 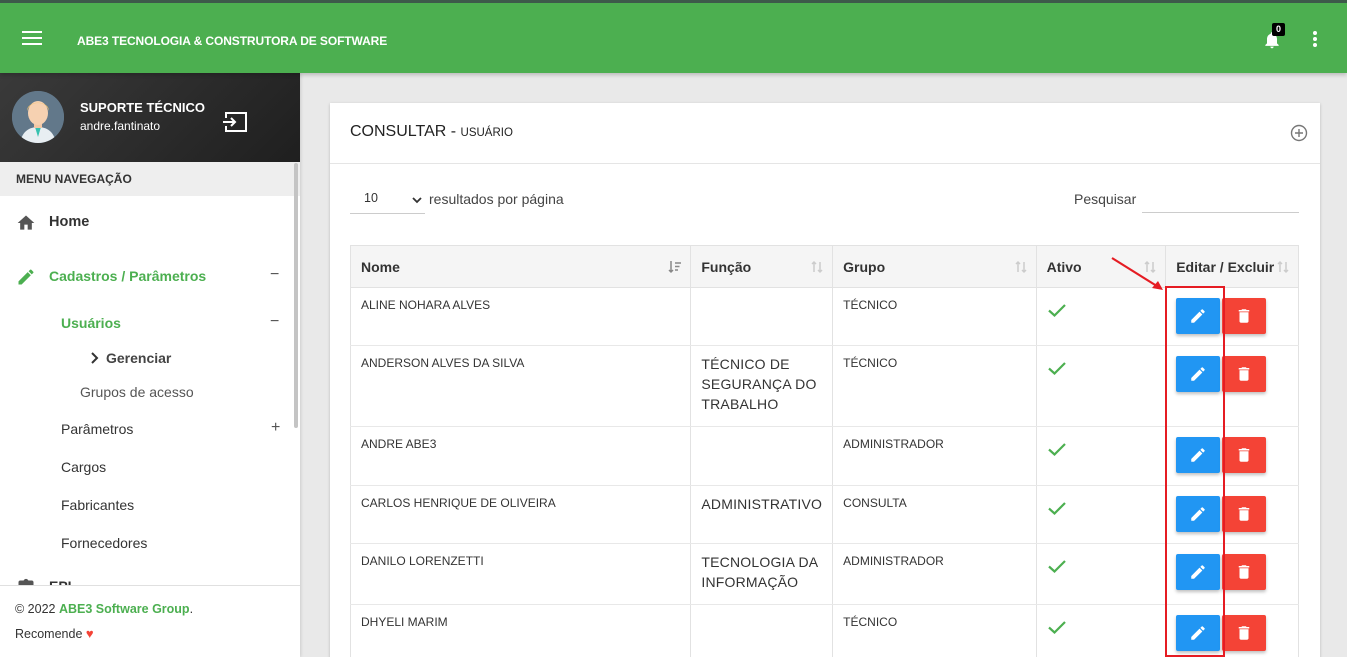 What do you see at coordinates (520, 386) in the screenshot?
I see `cell-nome: ANDERSON ALVES DA SILVA` at bounding box center [520, 386].